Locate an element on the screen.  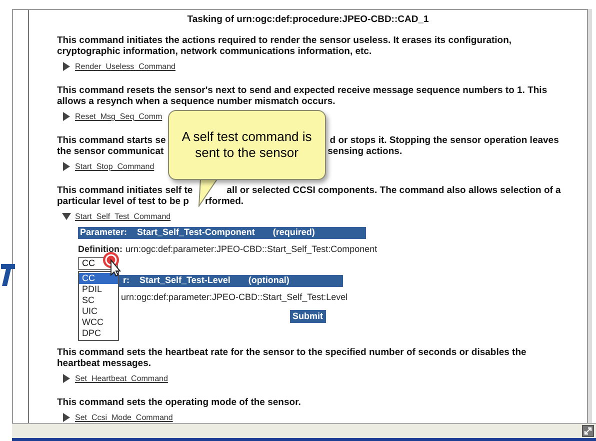
parameter-name: Start_Self_Test-Component is located at coordinates (196, 232).